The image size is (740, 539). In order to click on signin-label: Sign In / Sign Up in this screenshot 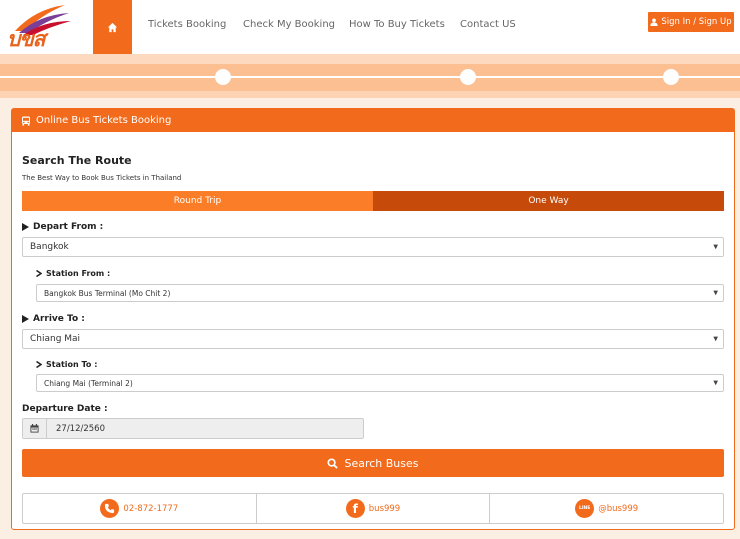, I will do `click(696, 22)`.